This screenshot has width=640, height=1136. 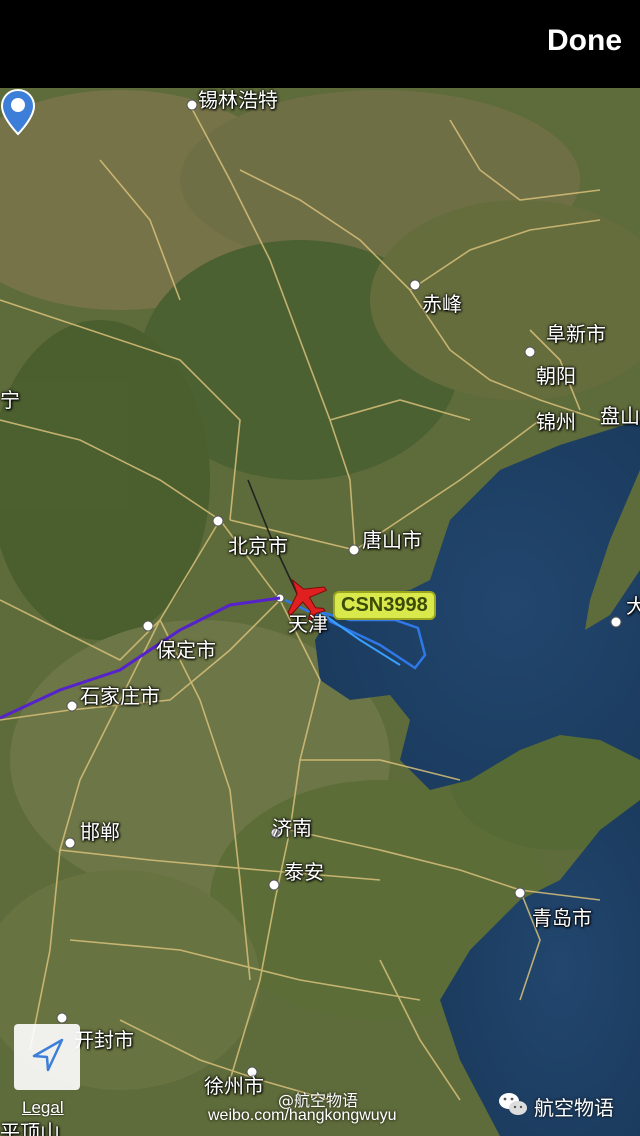 What do you see at coordinates (308, 624) in the screenshot?
I see `city-label-tianjin: 天津` at bounding box center [308, 624].